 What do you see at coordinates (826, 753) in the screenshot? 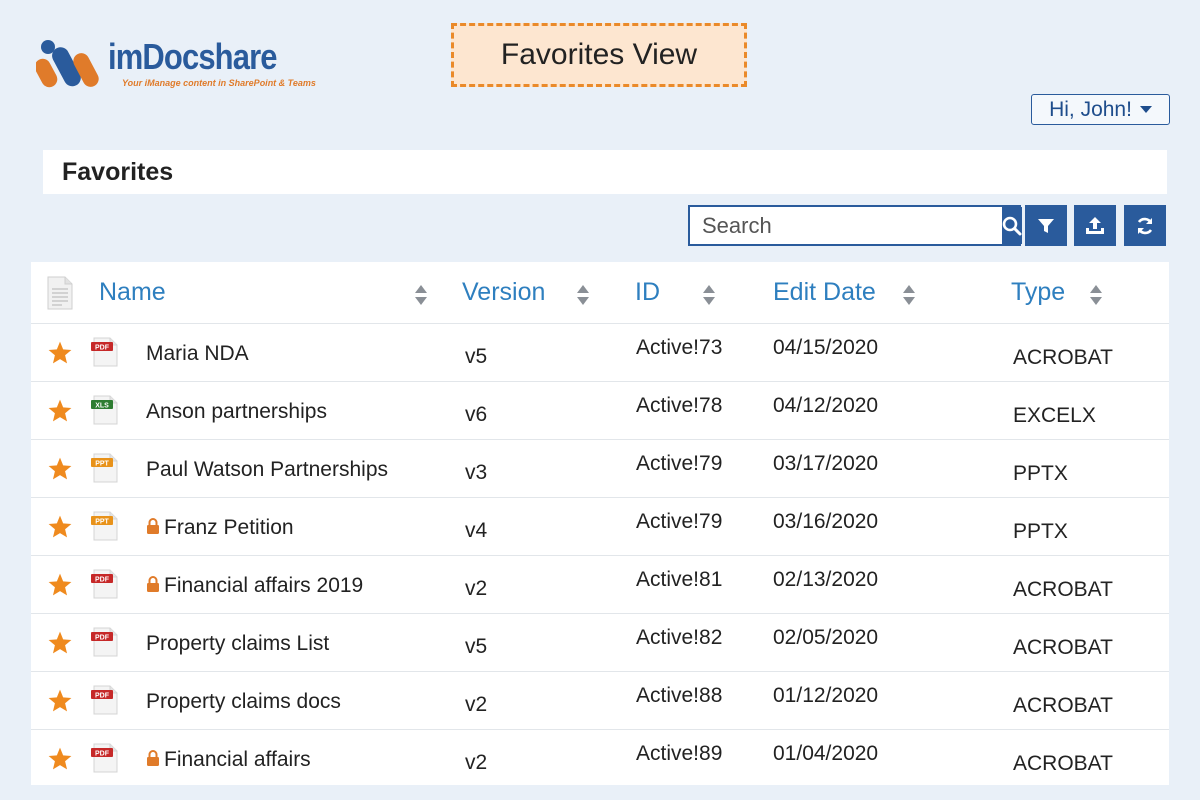
I see `document-edit-date: 01/04/2020` at bounding box center [826, 753].